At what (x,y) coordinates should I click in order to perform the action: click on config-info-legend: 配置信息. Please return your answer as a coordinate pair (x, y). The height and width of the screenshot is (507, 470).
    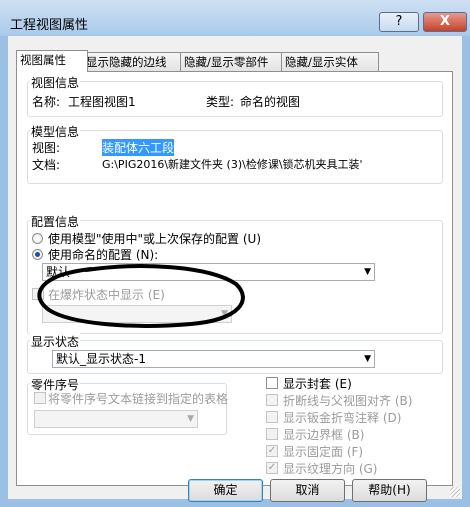
    Looking at the image, I should click on (55, 221).